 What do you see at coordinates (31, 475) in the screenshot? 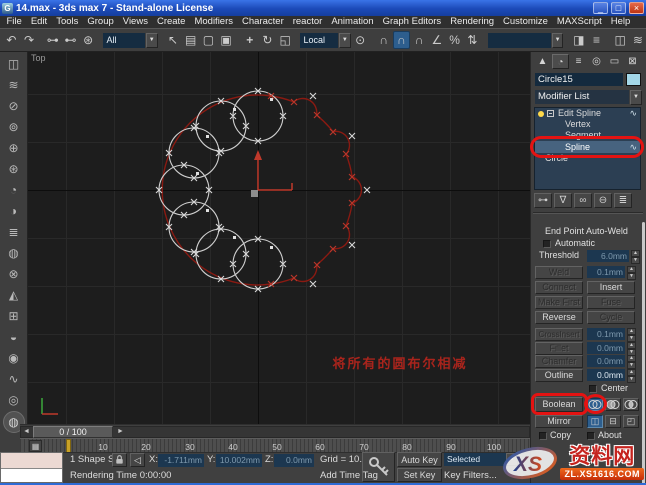
I see `listener-script-line` at bounding box center [31, 475].